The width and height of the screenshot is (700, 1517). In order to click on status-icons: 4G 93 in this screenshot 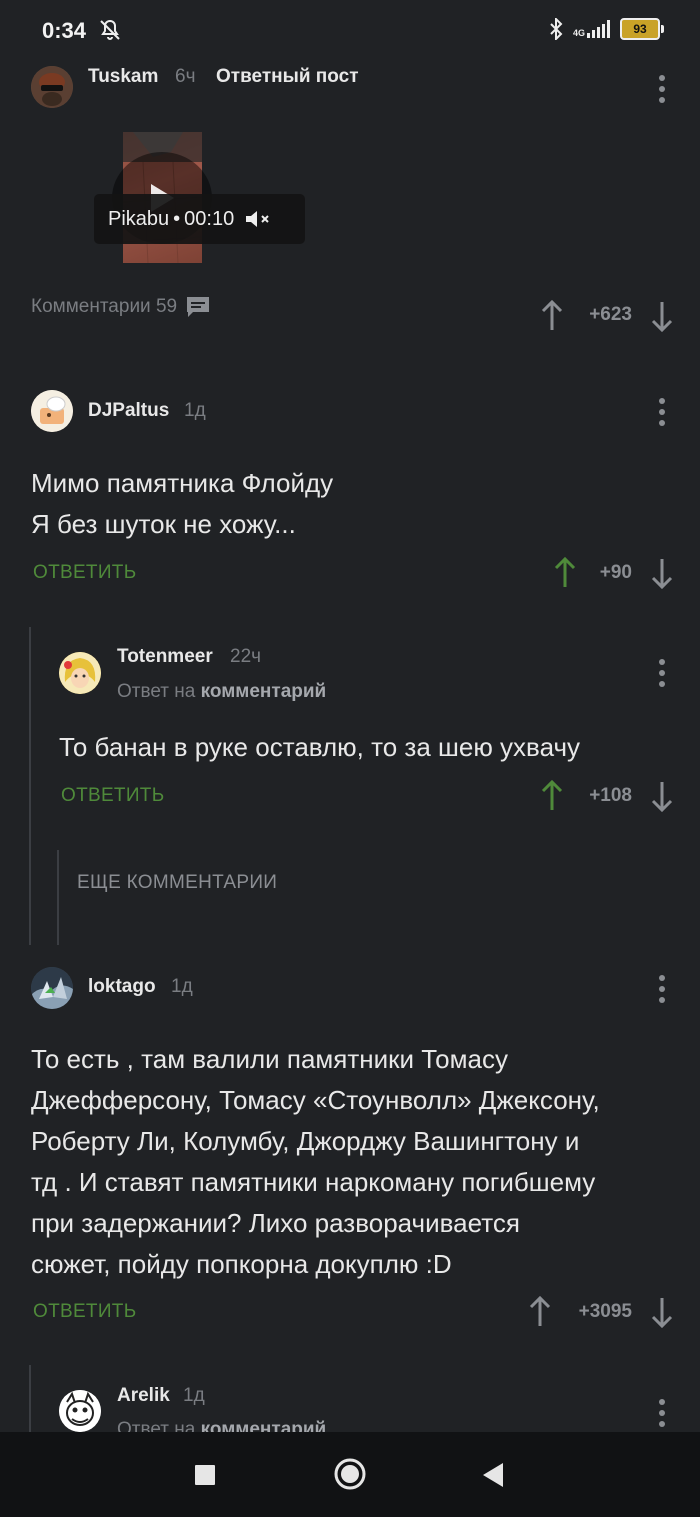, I will do `click(606, 29)`.